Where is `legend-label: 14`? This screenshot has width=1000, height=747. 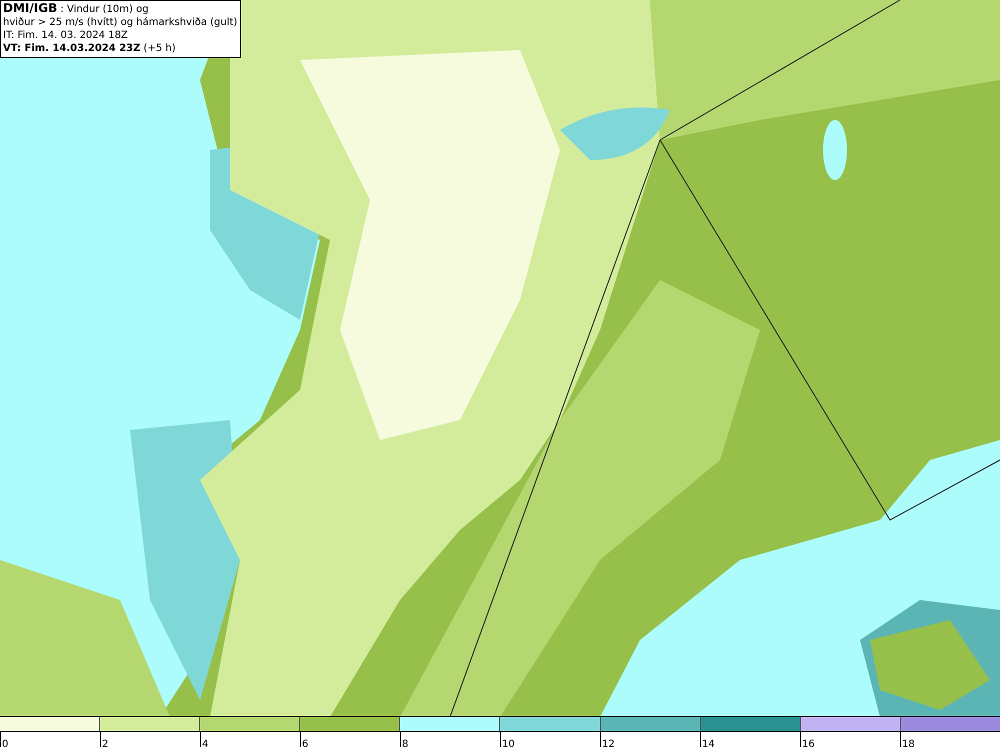
legend-label: 14 is located at coordinates (708, 743).